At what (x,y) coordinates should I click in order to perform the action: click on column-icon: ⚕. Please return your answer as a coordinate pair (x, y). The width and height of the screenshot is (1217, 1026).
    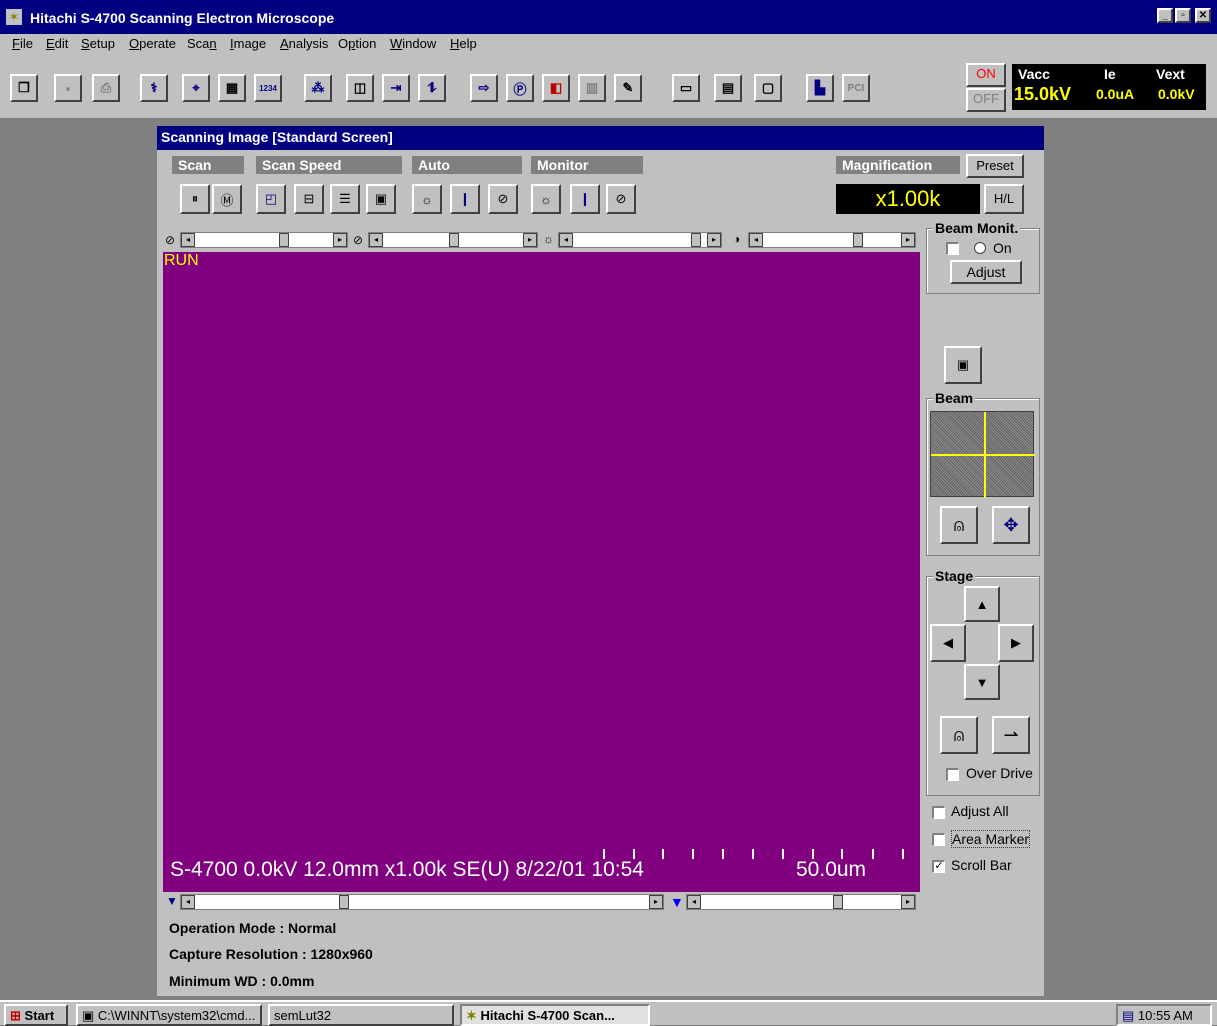
    Looking at the image, I should click on (154, 88).